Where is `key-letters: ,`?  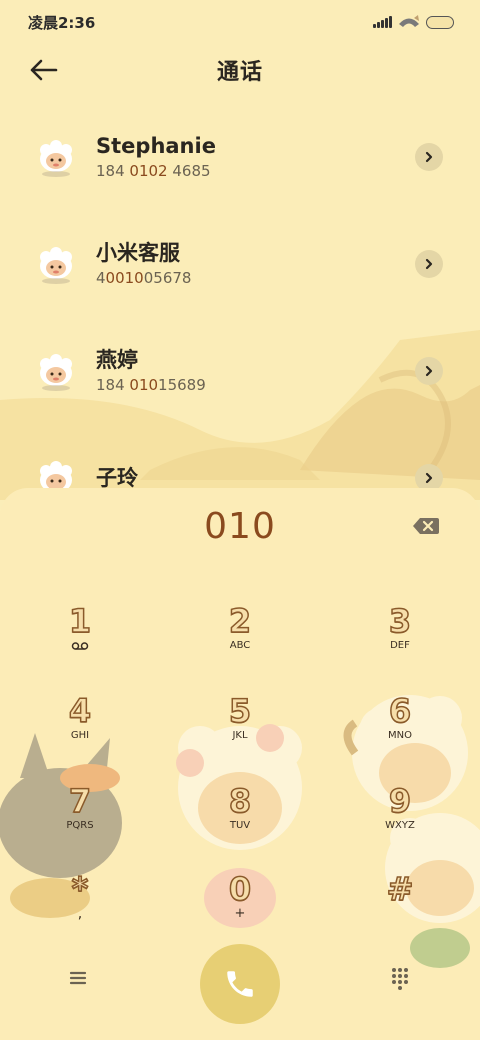
key-letters: , is located at coordinates (80, 914).